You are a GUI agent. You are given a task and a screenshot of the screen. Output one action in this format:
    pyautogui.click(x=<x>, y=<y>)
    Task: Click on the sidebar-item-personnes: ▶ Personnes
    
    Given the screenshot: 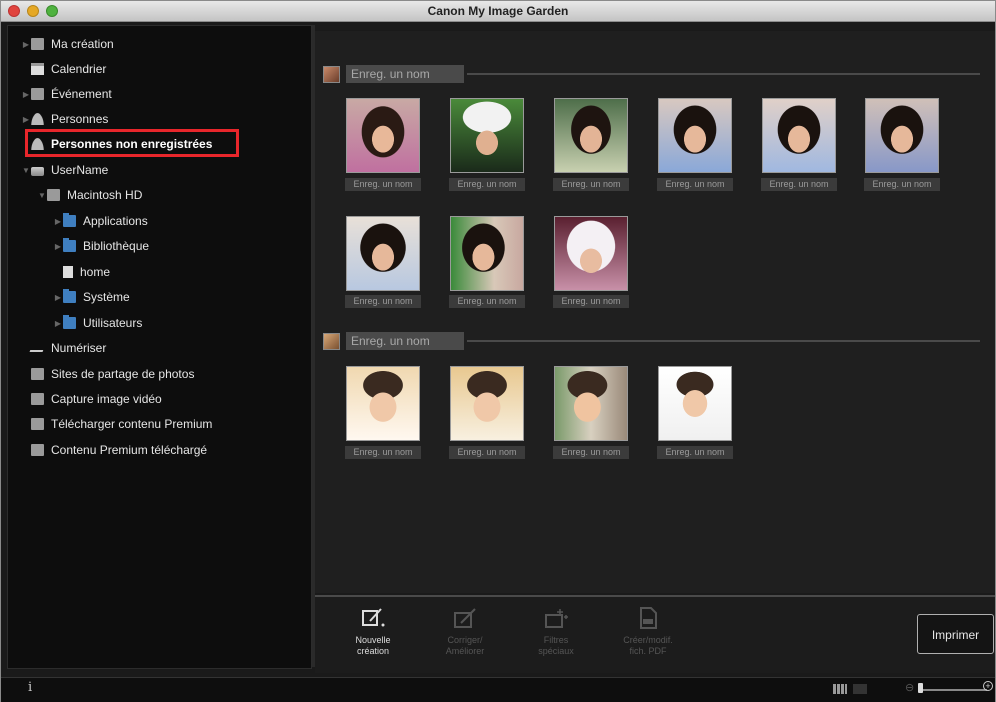 What is the action you would take?
    pyautogui.click(x=64, y=119)
    